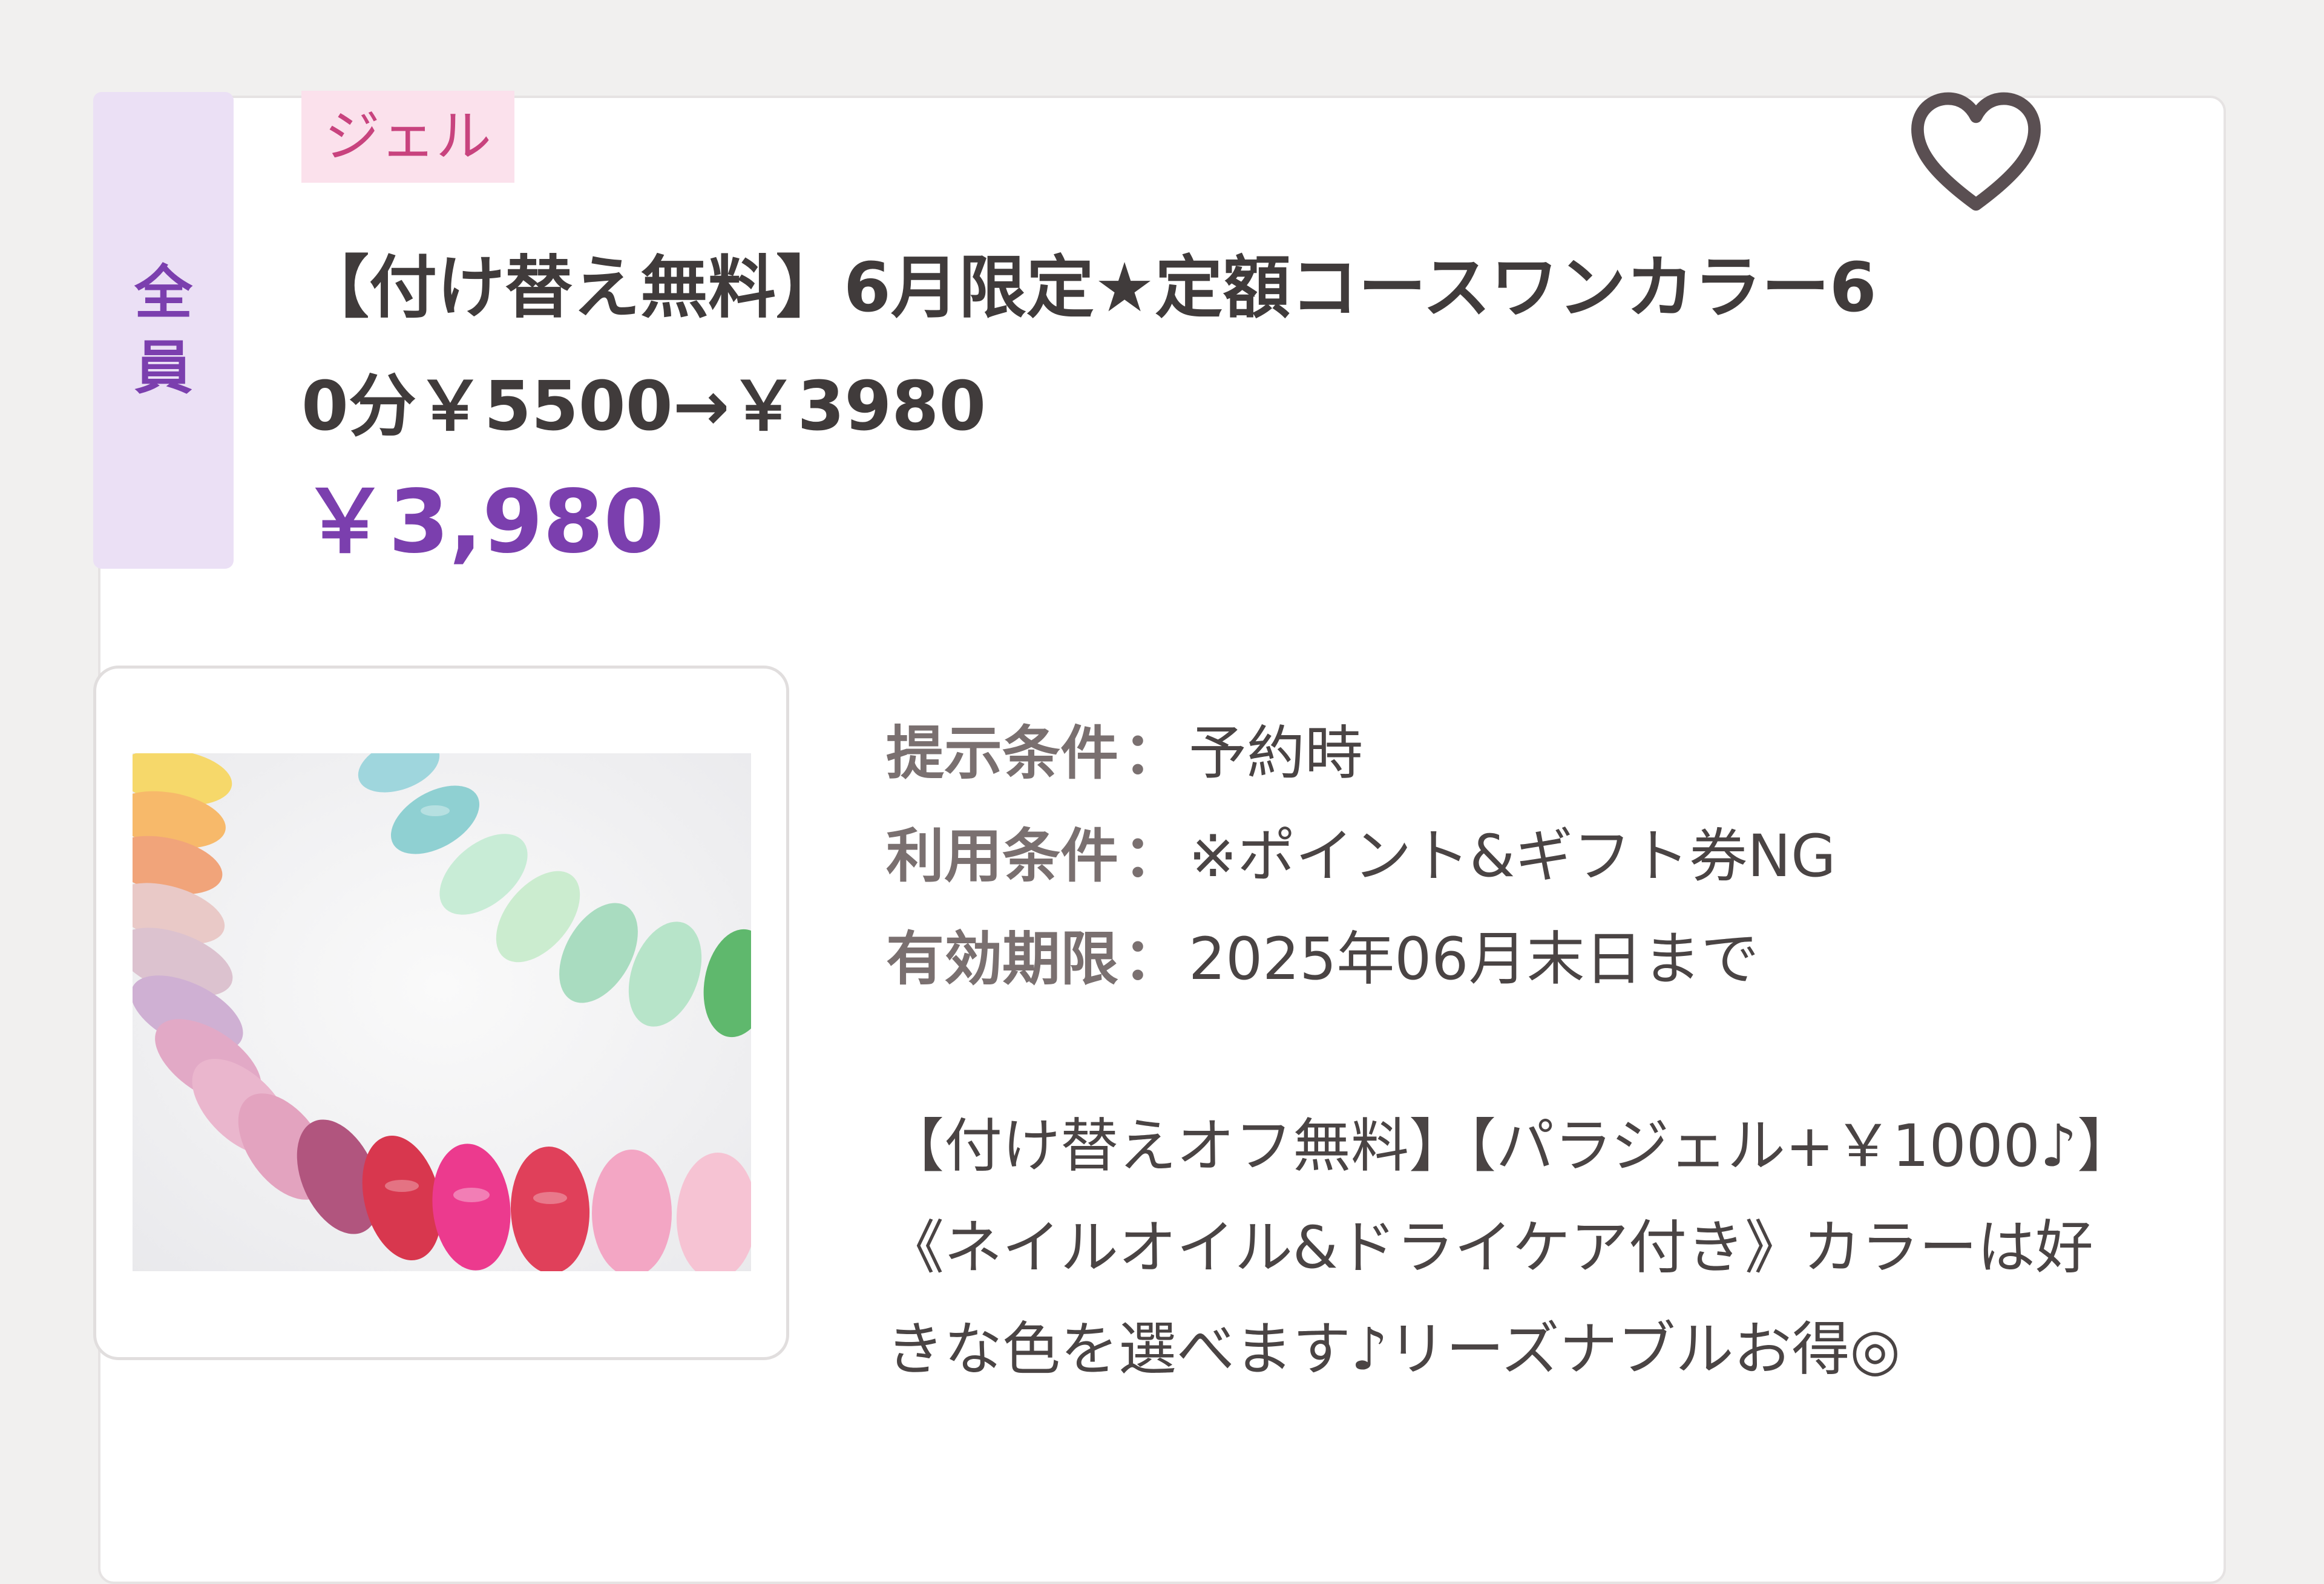  What do you see at coordinates (1518, 753) in the screenshot?
I see `presentation-condition-row: 提示条件 ： 予約時` at bounding box center [1518, 753].